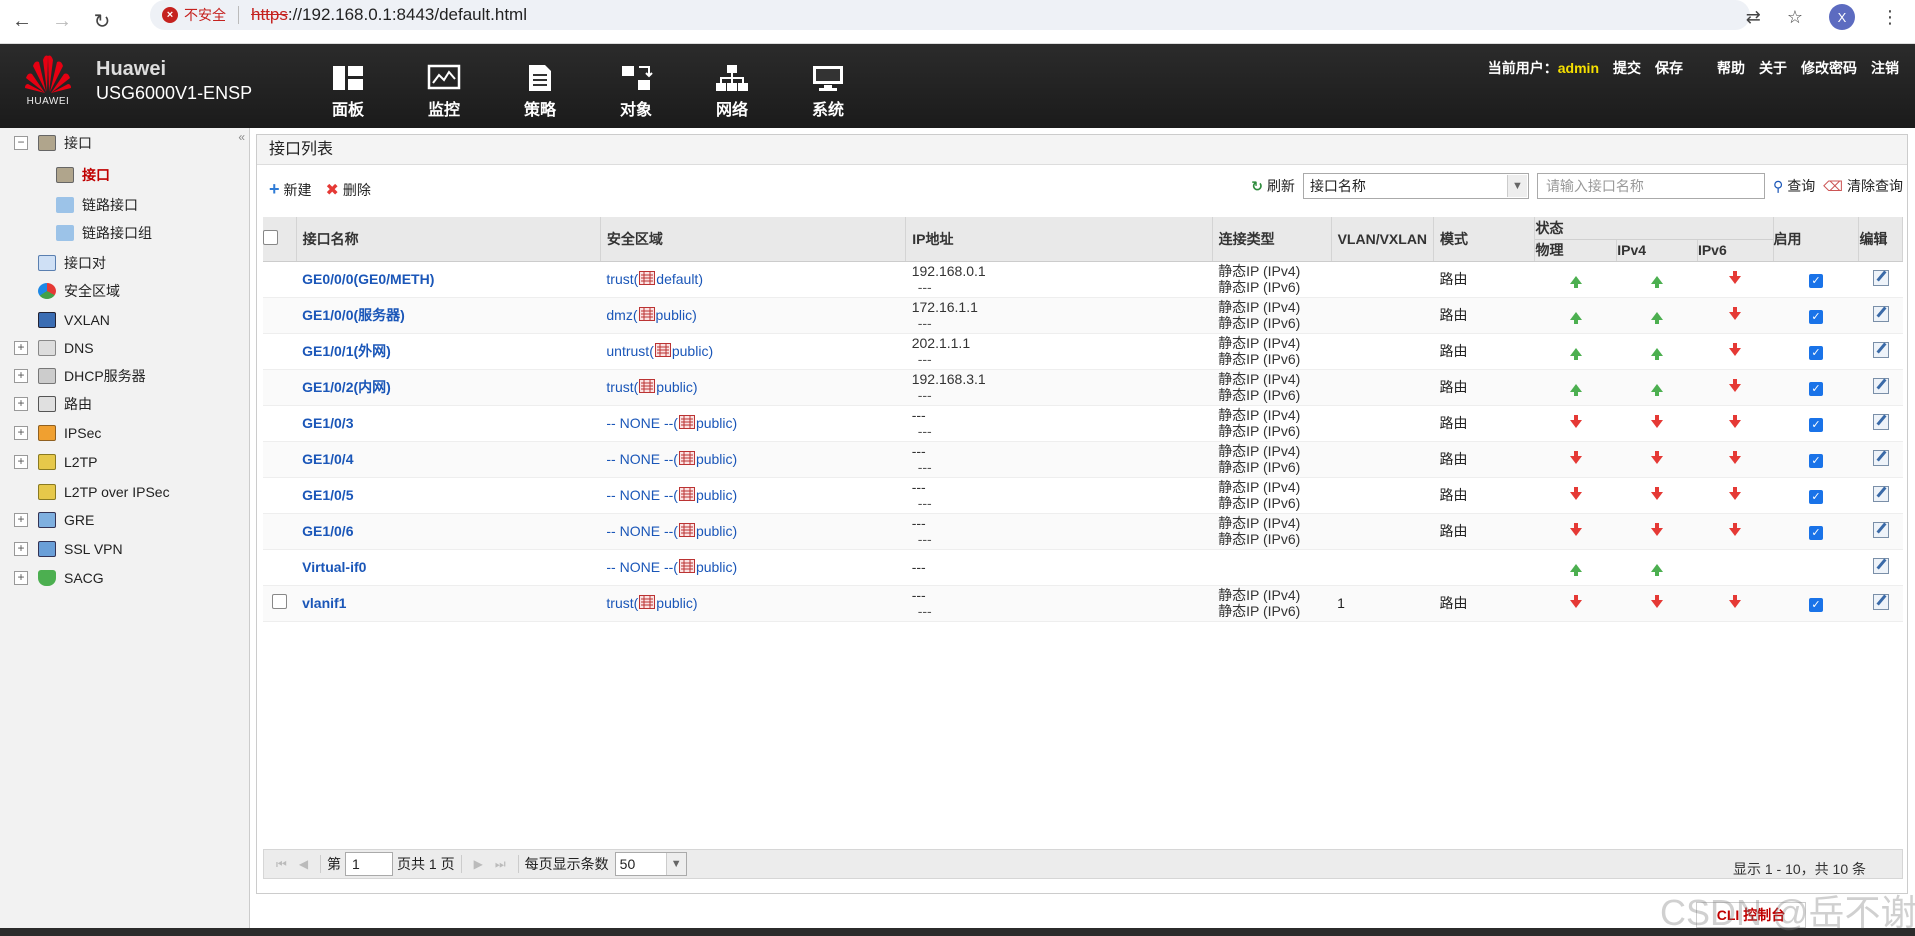  What do you see at coordinates (21, 143) in the screenshot?
I see `collapse-icon: −` at bounding box center [21, 143].